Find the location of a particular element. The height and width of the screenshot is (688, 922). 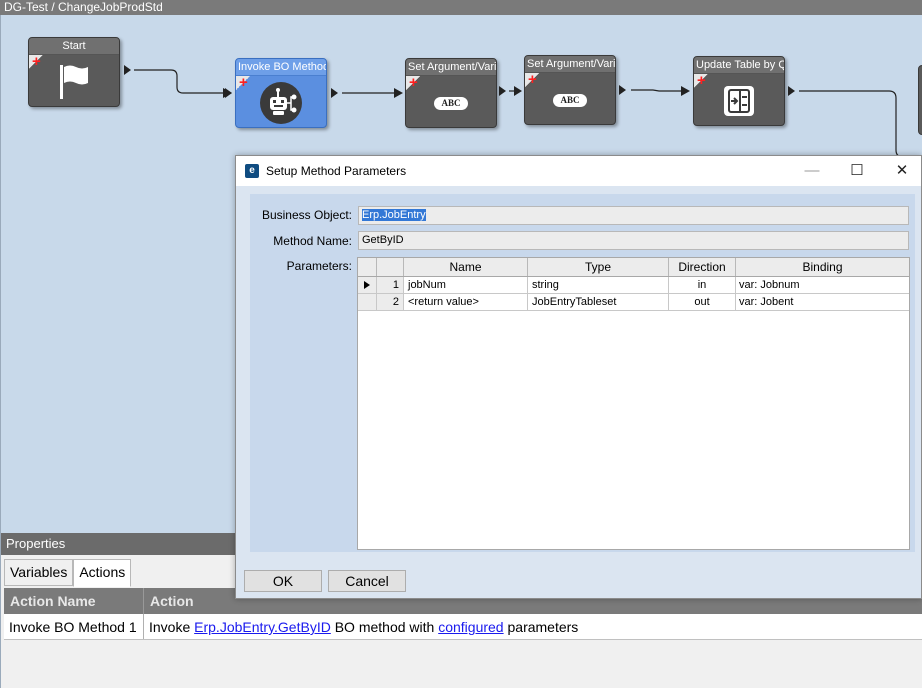

close-icon: ✕ is located at coordinates (900, 171).